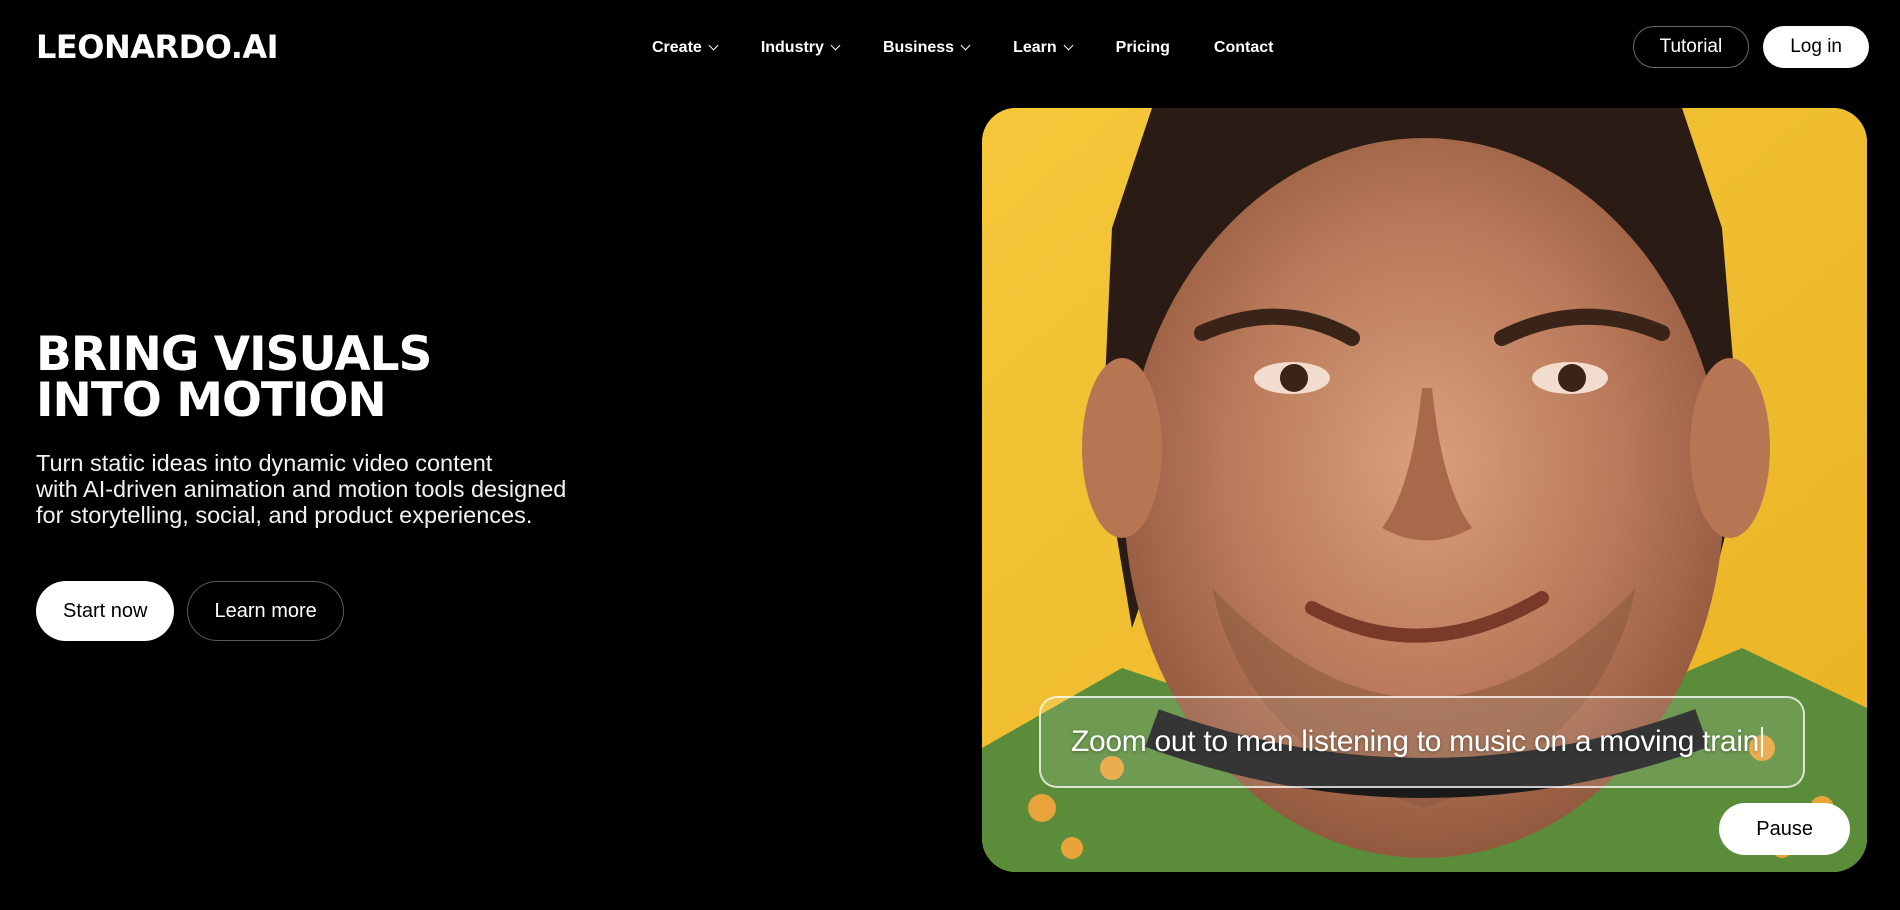 The height and width of the screenshot is (910, 1900). I want to click on logo: LEONARDO.AI, so click(157, 47).